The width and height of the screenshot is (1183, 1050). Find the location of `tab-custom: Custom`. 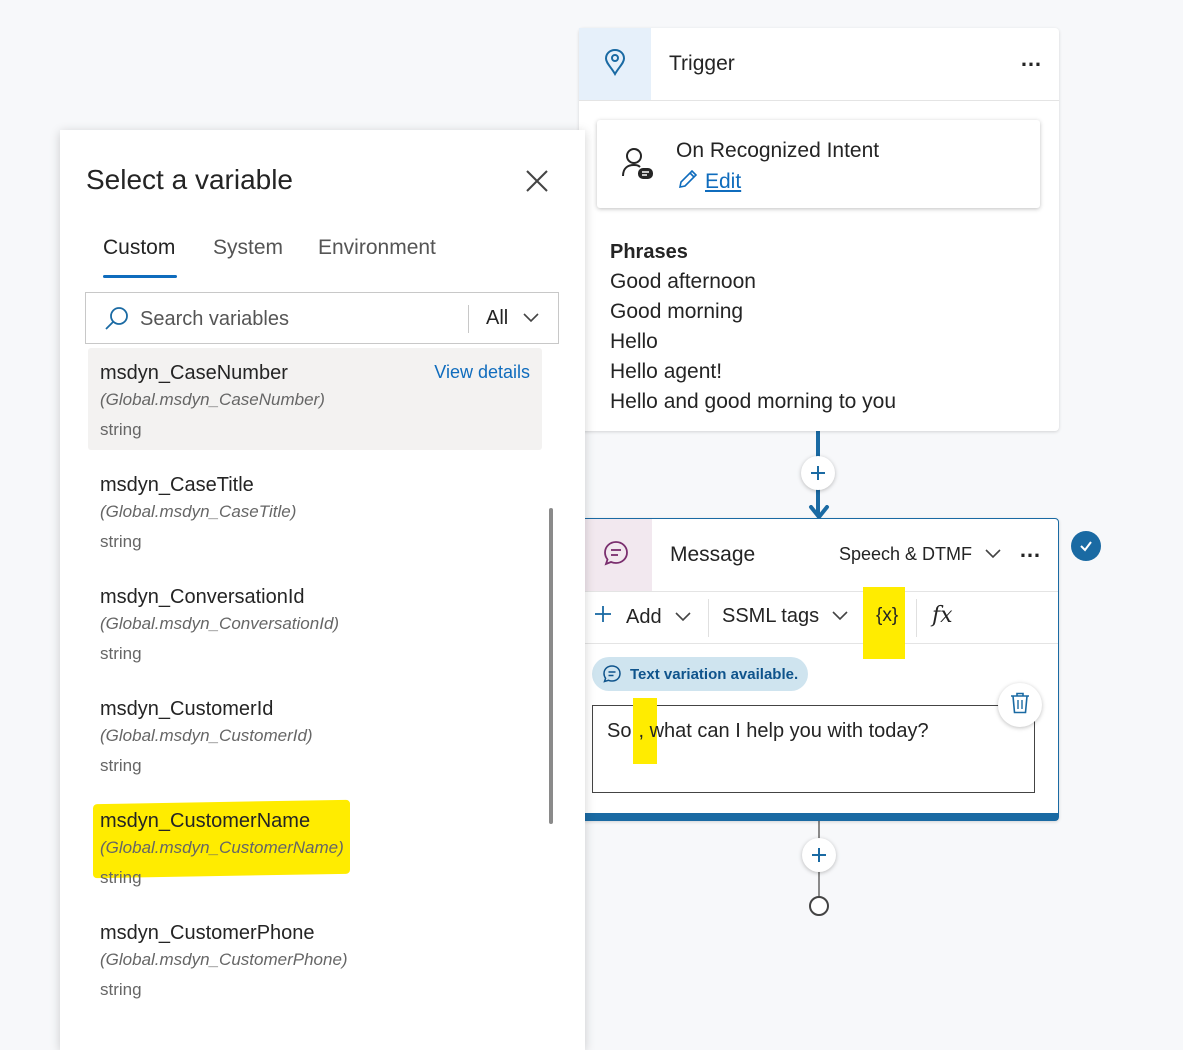

tab-custom: Custom is located at coordinates (139, 248).